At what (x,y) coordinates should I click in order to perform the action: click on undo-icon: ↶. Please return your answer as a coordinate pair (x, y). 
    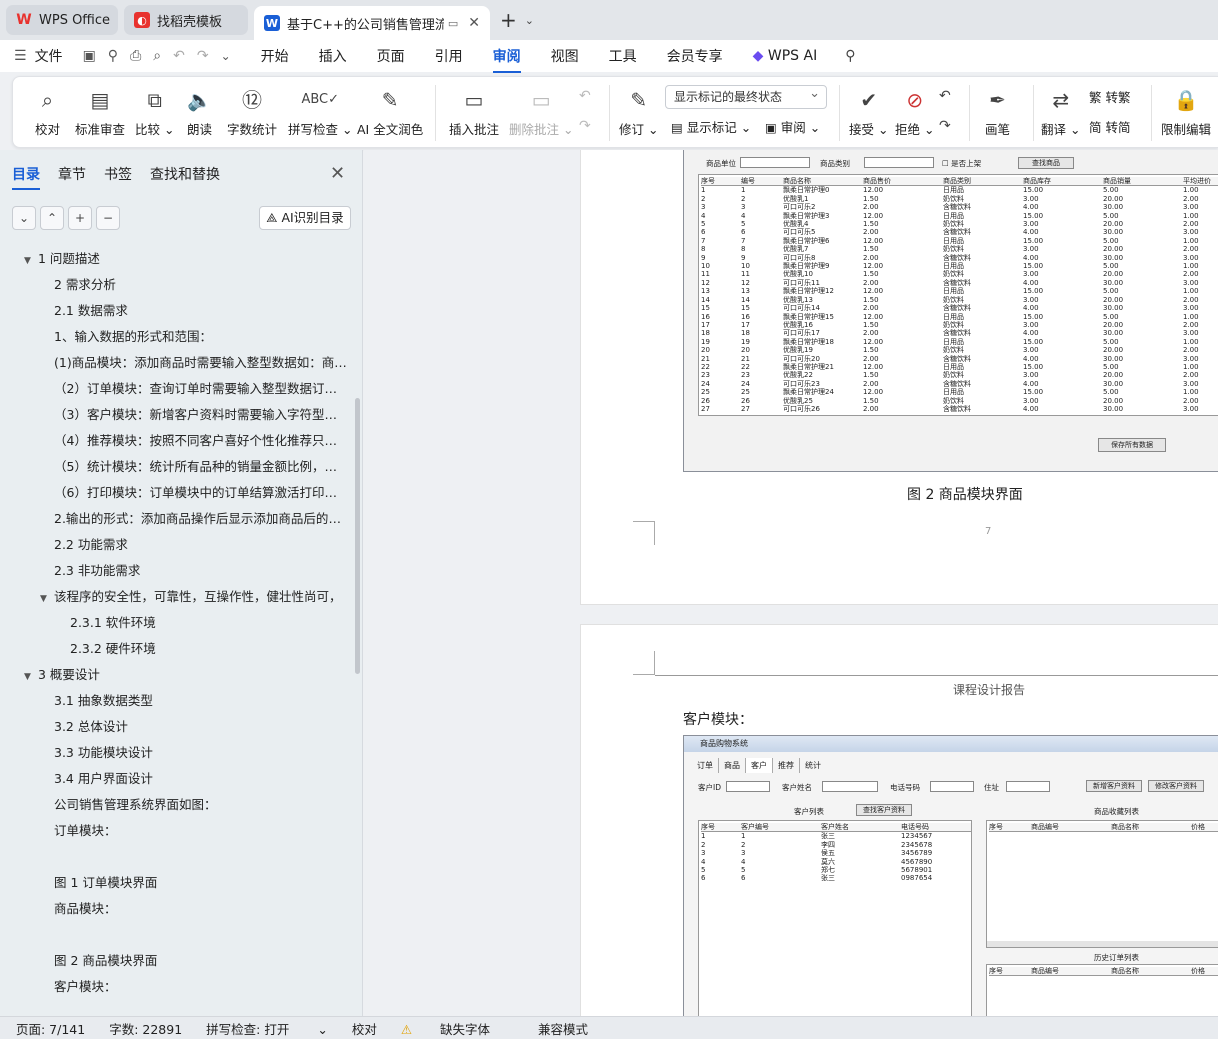
    Looking at the image, I should click on (179, 56).